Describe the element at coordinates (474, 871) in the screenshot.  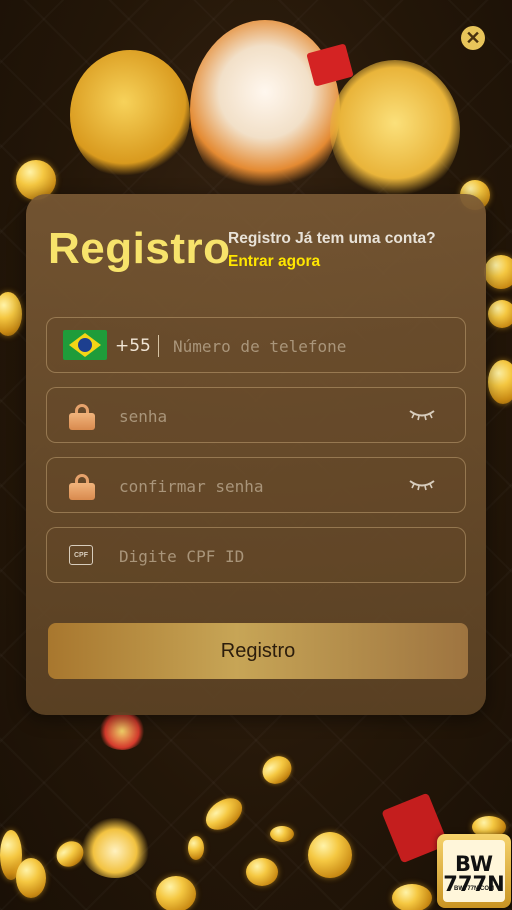
I see `brand-logo: BW 777N BW777N.COM` at that location.